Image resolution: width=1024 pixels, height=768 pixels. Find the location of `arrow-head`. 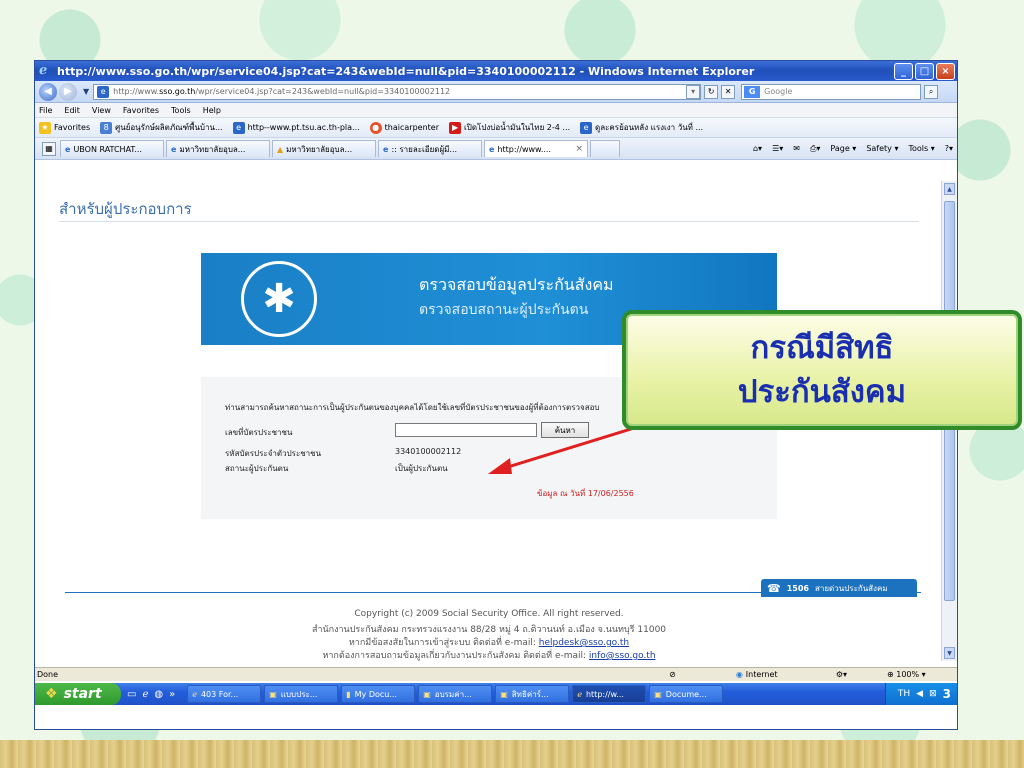

arrow-head is located at coordinates (500, 466).